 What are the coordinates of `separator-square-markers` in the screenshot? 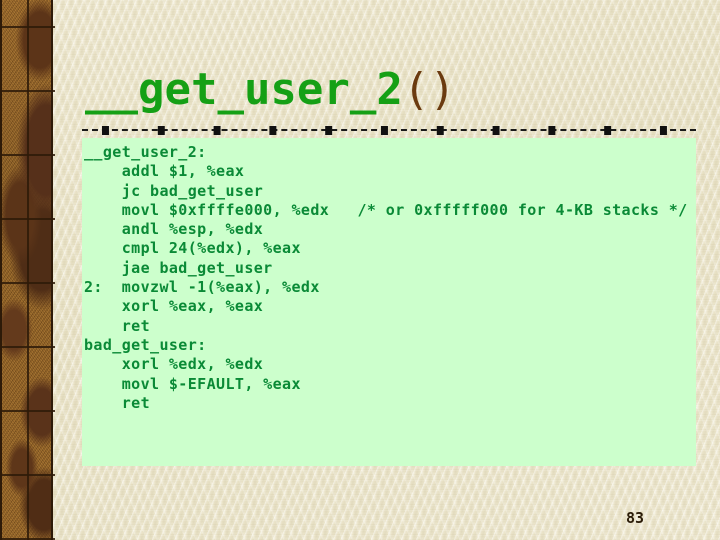 It's located at (389, 130).